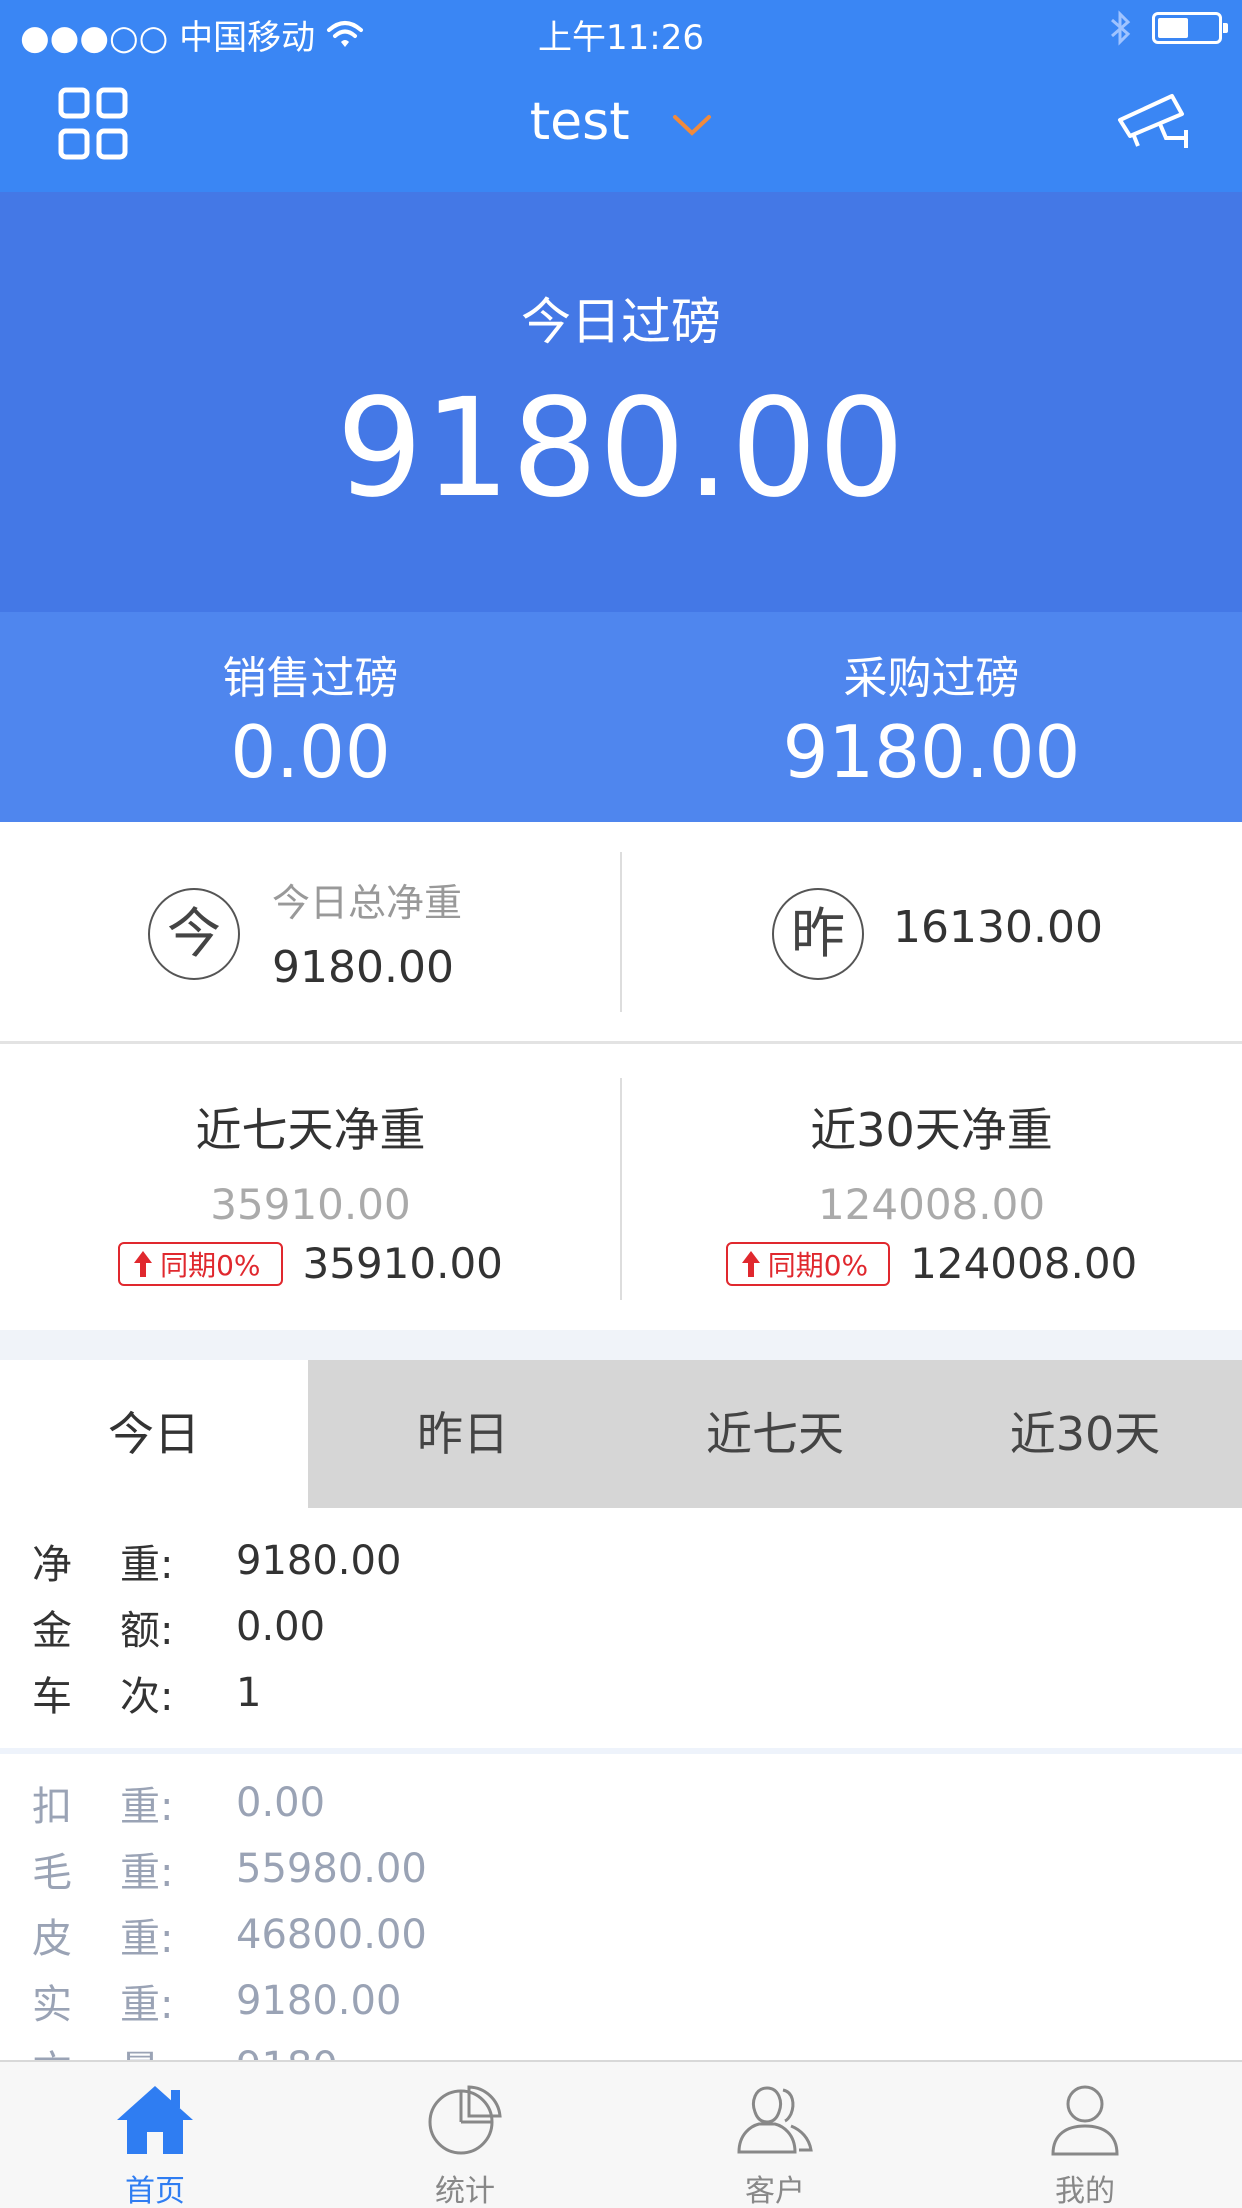  Describe the element at coordinates (621, 1345) in the screenshot. I see `section-gap` at that location.